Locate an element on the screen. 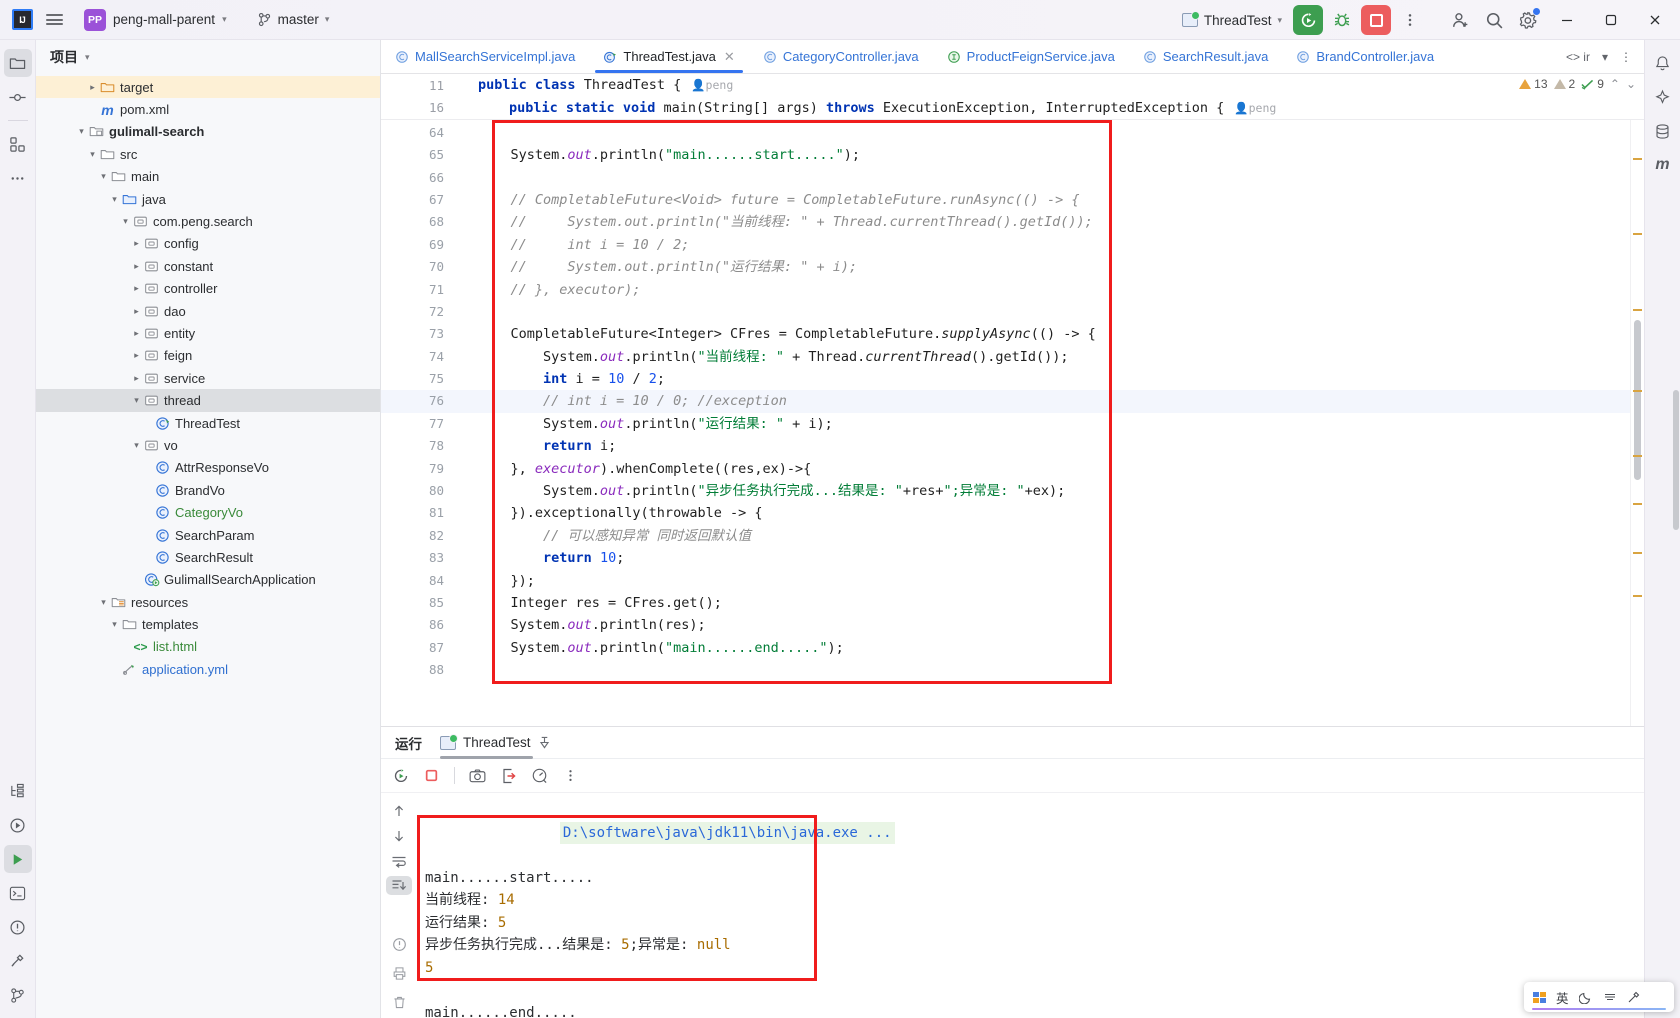 The width and height of the screenshot is (1680, 1018). code-line: // }, executor); is located at coordinates (1043, 290).